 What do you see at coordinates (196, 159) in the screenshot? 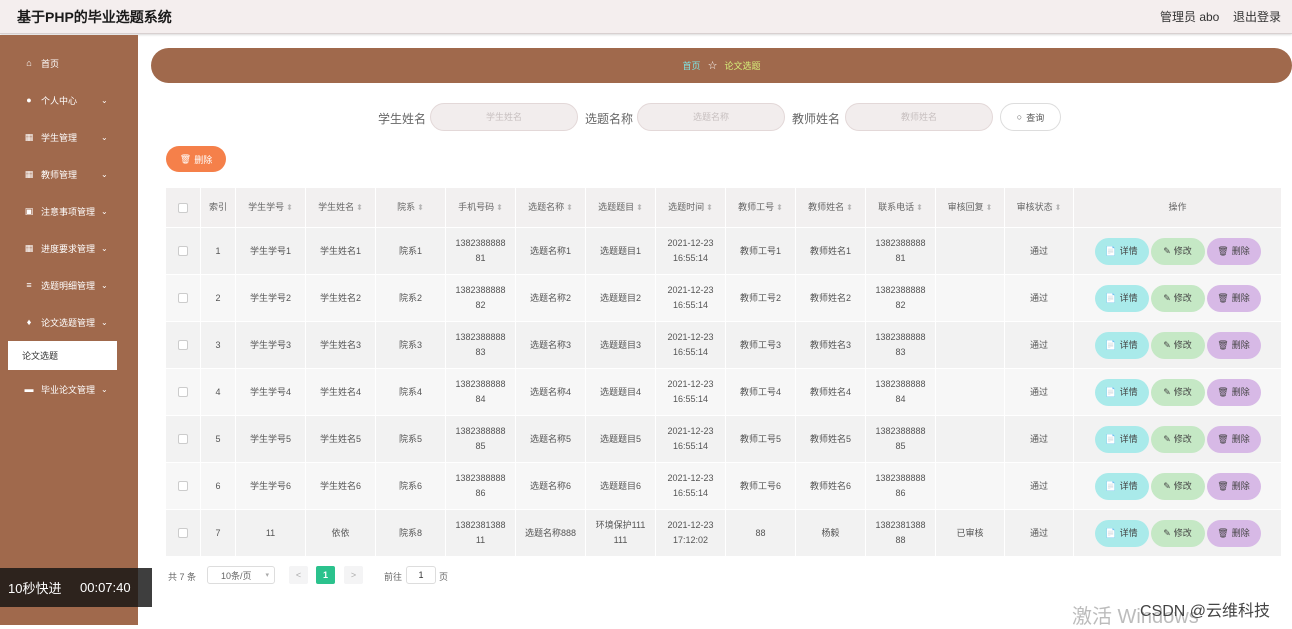
I see `batch-delete-button: 🗑 删除` at bounding box center [196, 159].